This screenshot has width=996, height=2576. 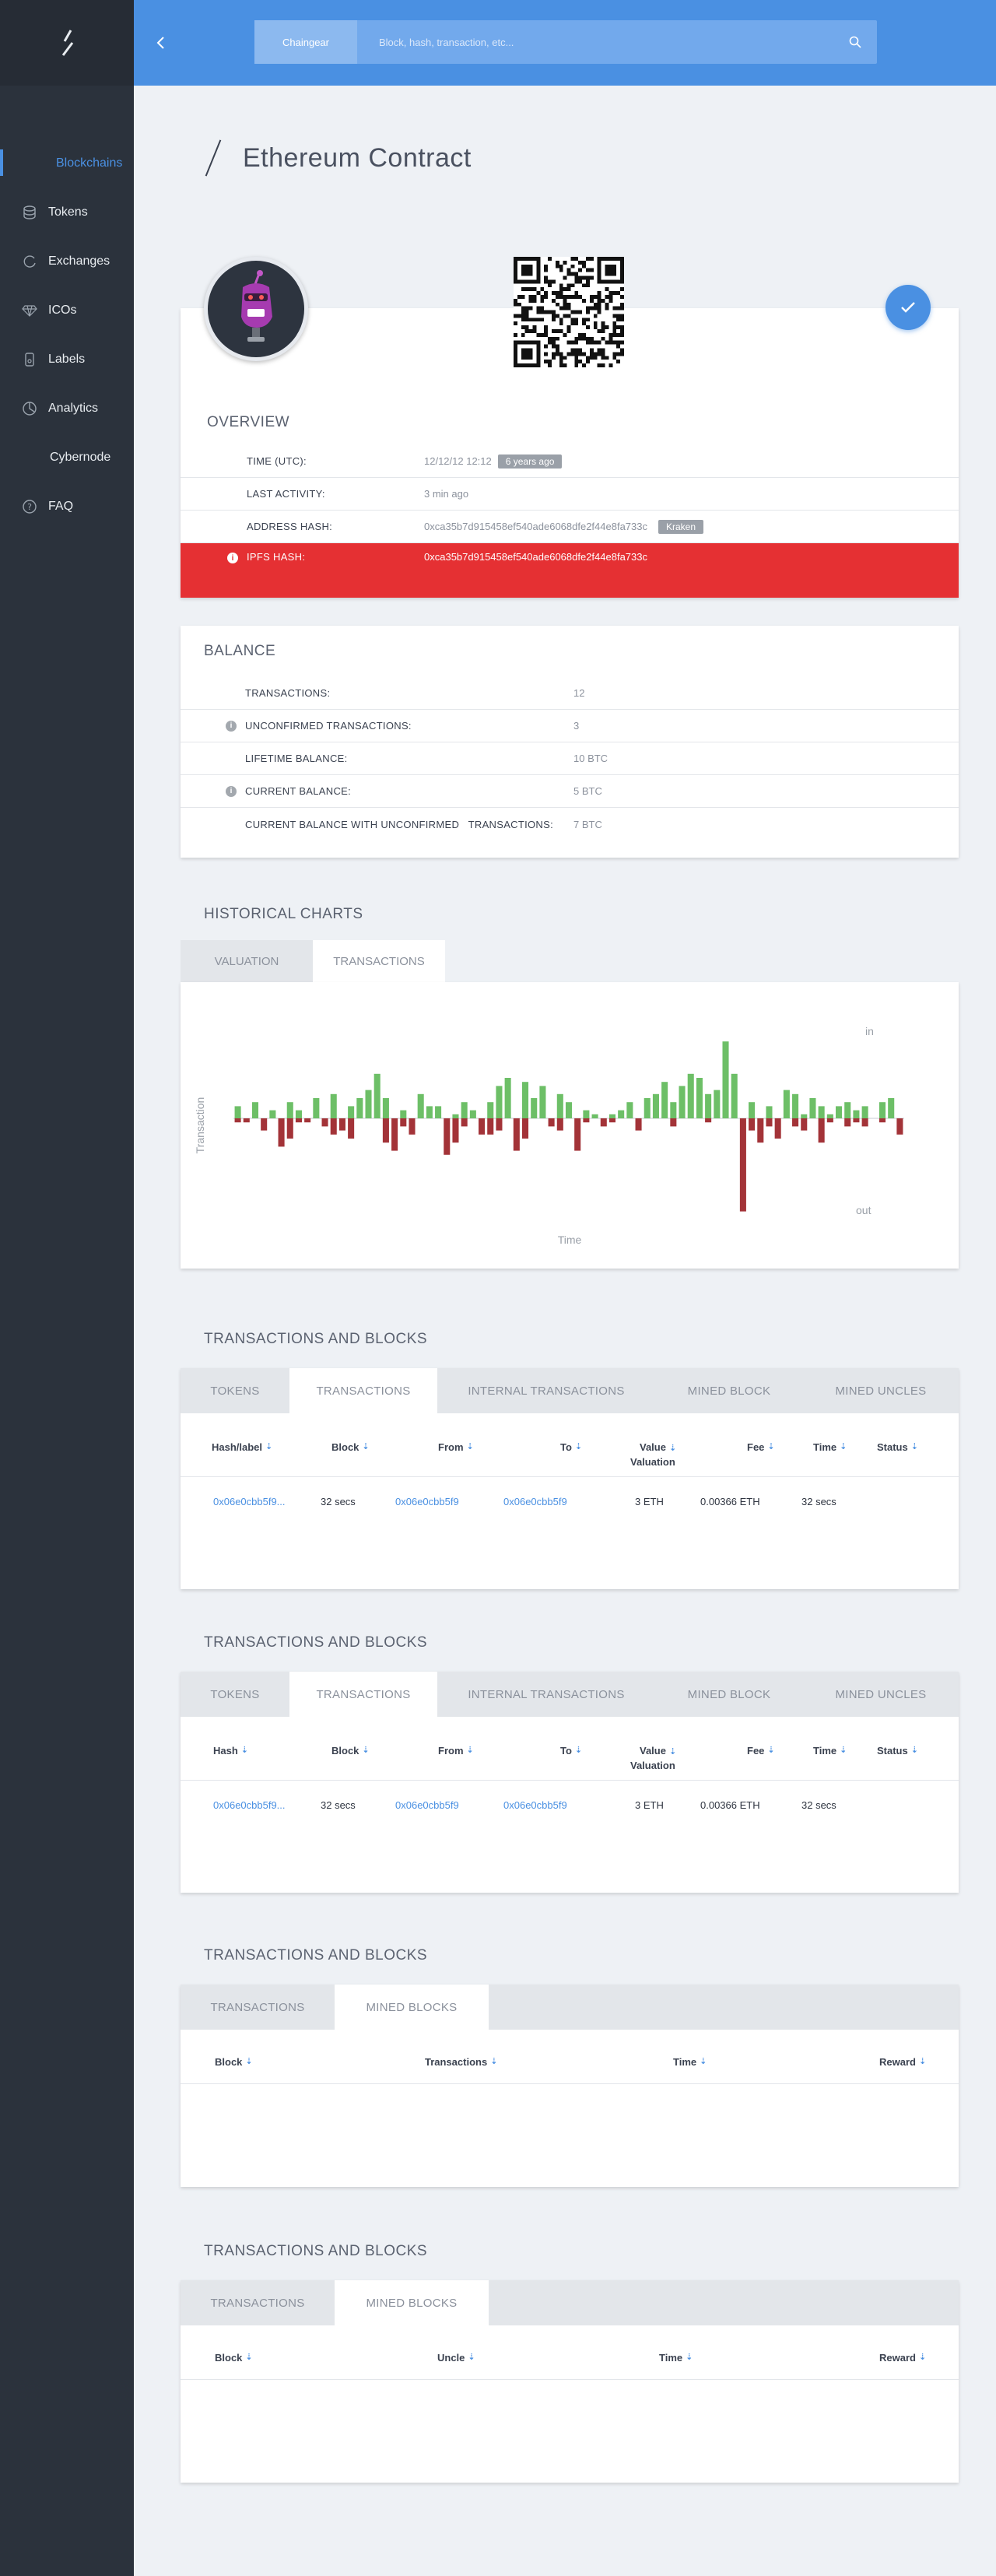 What do you see at coordinates (427, 1502) in the screenshot?
I see `tx-from-link: 0x06e0cbb5f9` at bounding box center [427, 1502].